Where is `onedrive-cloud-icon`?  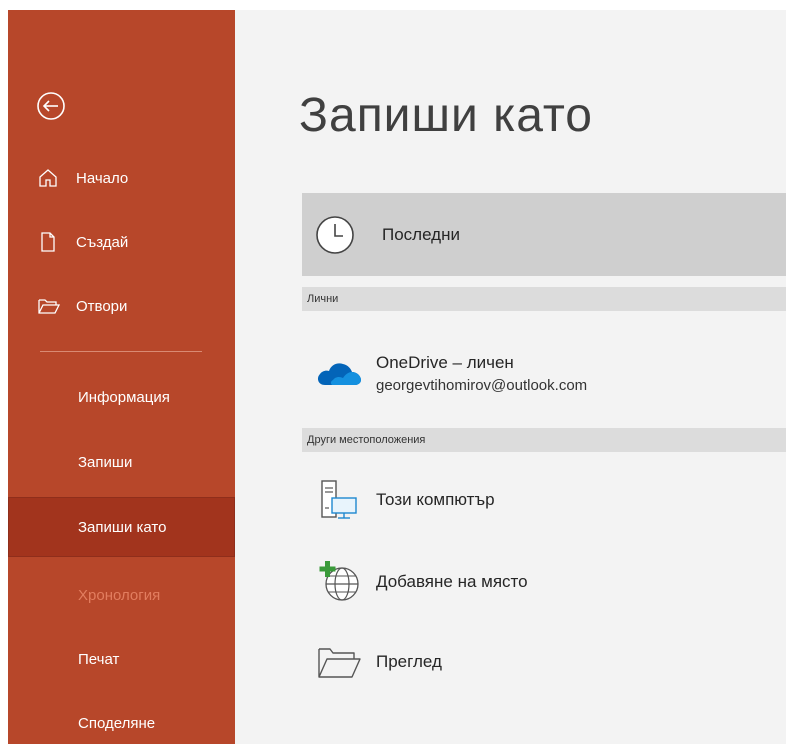 onedrive-cloud-icon is located at coordinates (339, 373).